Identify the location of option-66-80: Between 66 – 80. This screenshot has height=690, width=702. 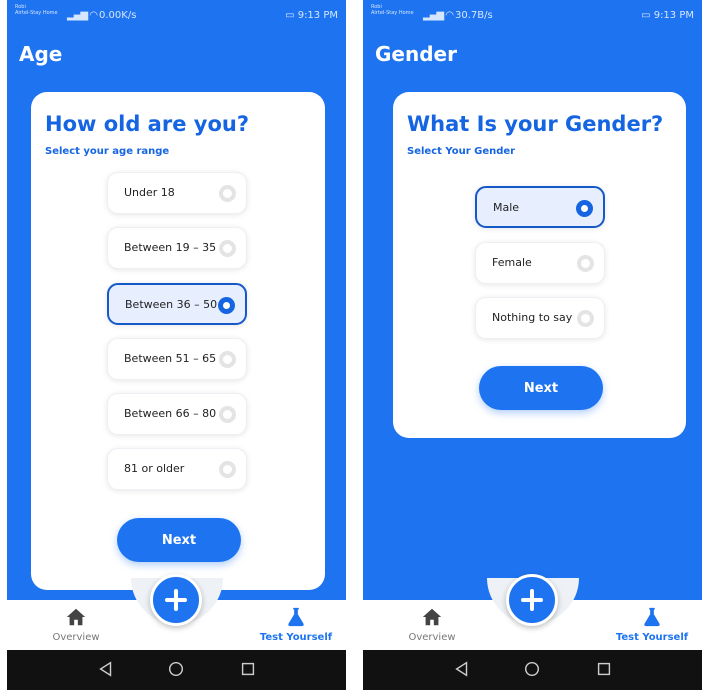
(177, 414).